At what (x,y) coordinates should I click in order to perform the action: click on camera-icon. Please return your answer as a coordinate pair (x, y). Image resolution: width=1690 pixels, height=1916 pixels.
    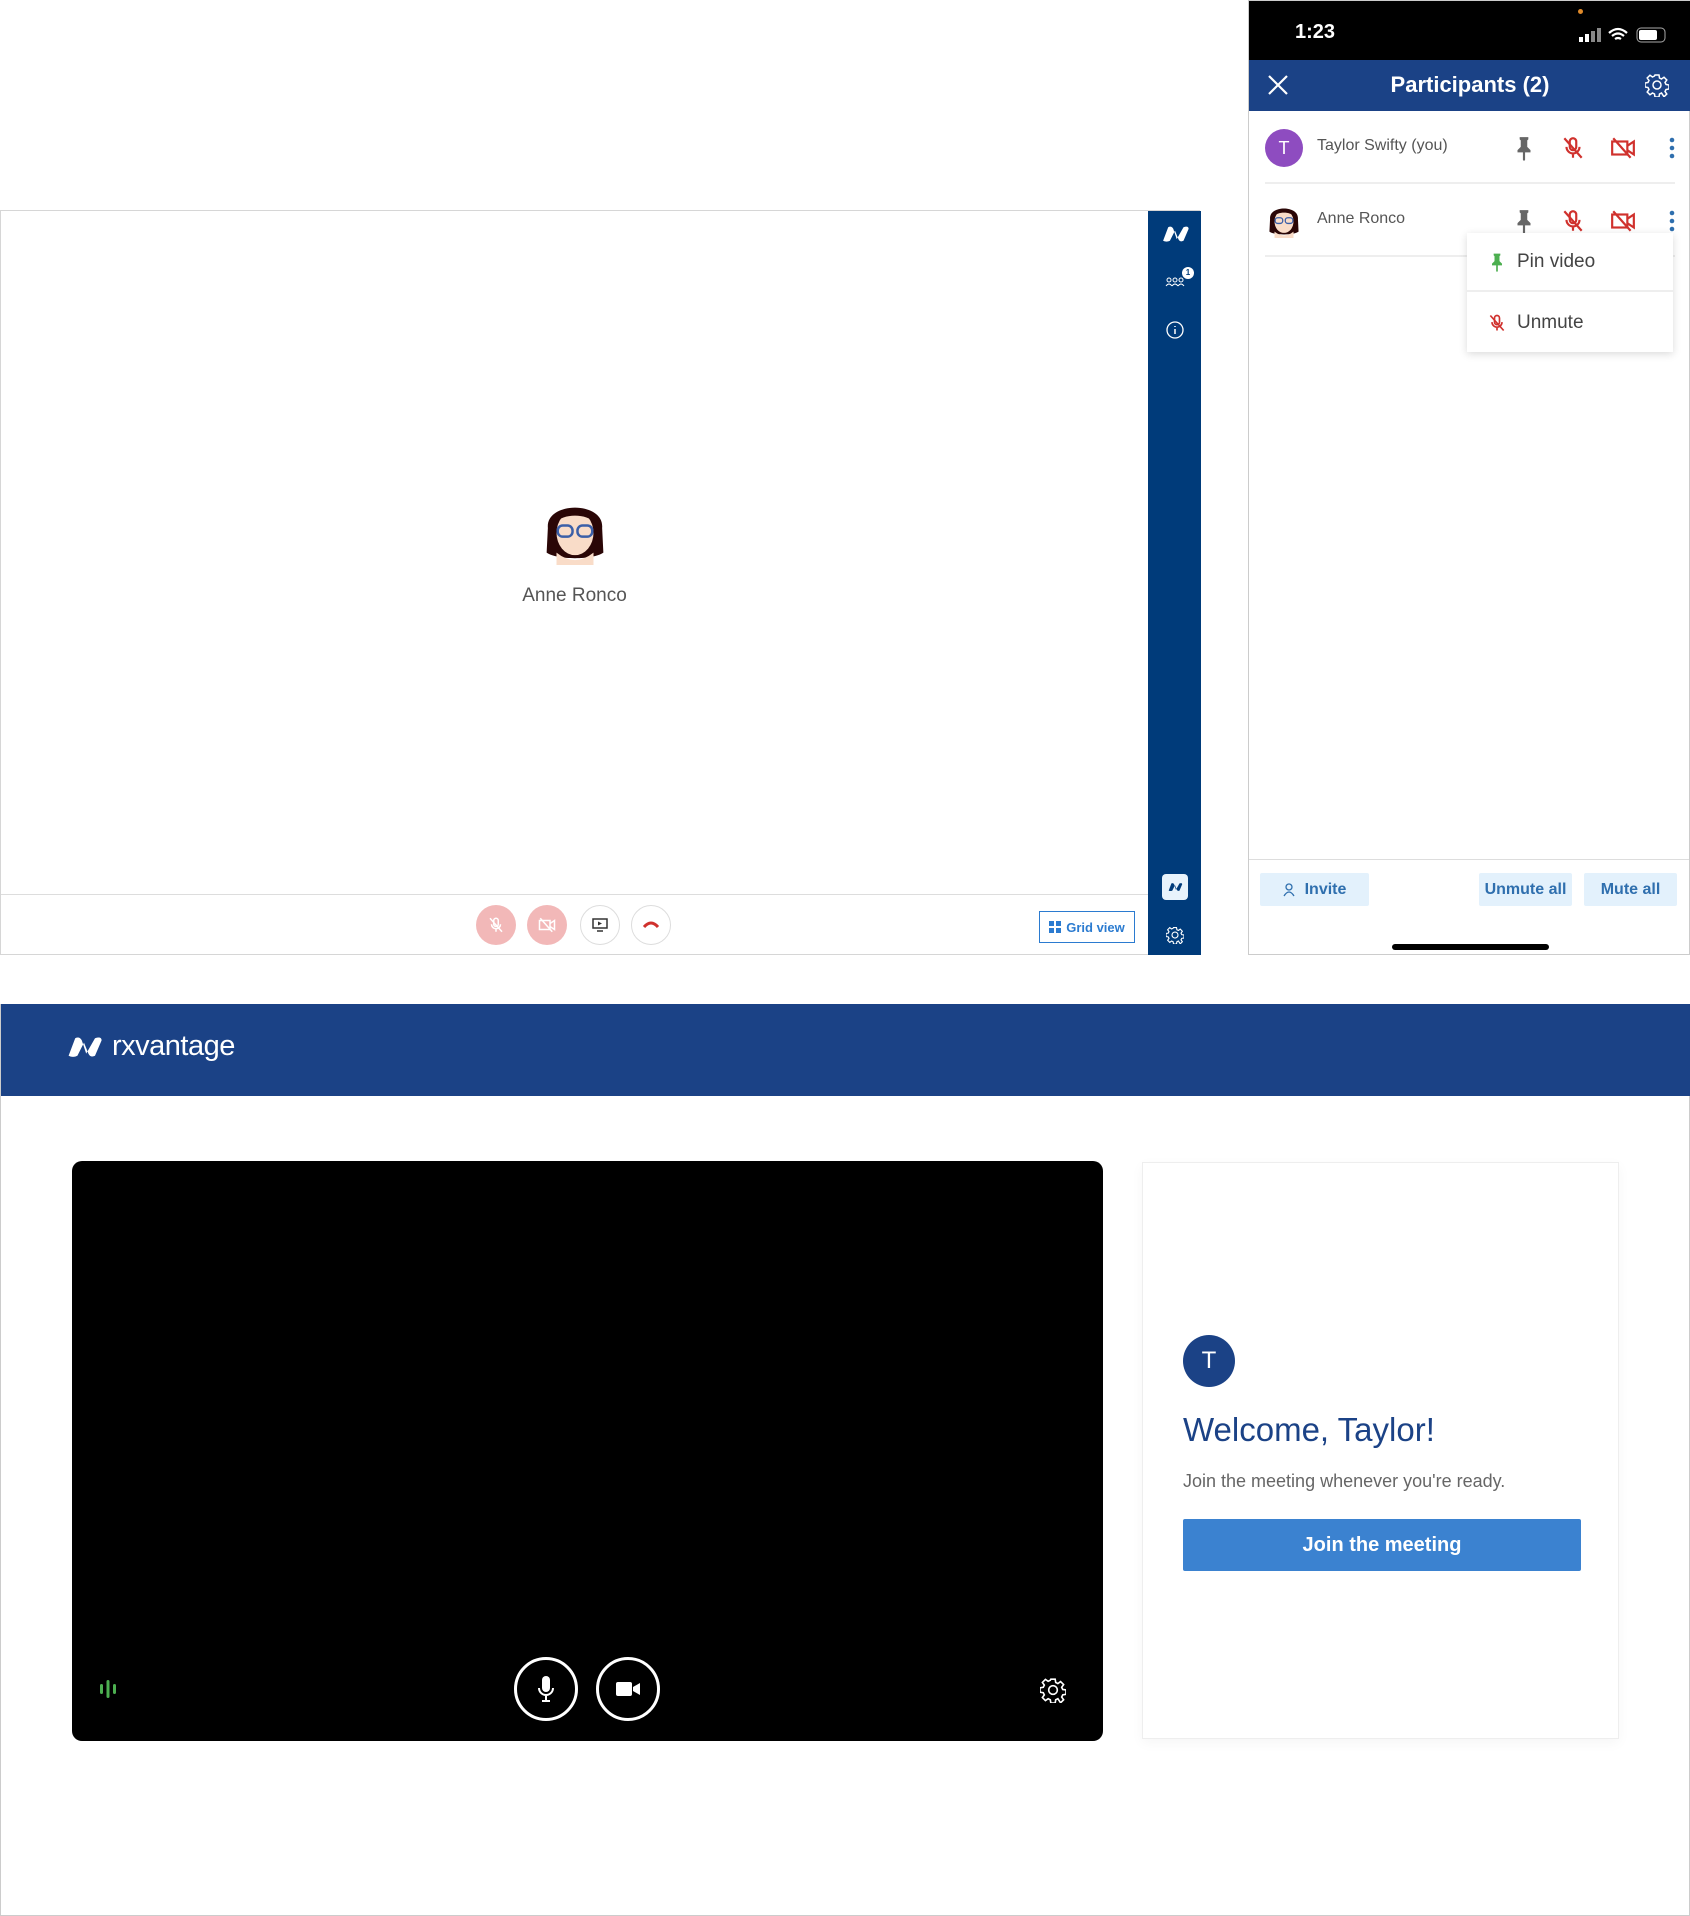
    Looking at the image, I should click on (628, 1689).